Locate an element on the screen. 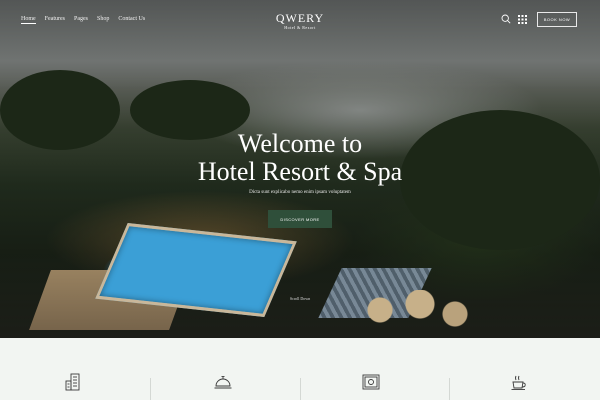 The width and height of the screenshot is (600, 400). scroll-down-link: Scroll Down is located at coordinates (300, 298).